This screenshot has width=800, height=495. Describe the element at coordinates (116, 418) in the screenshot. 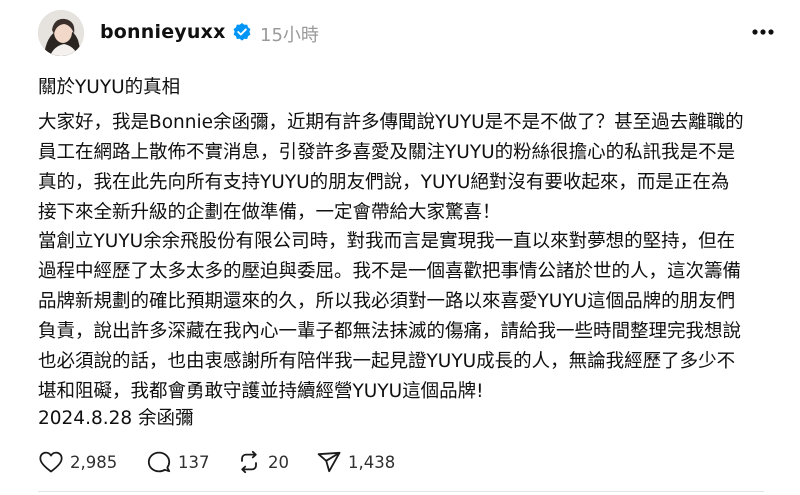

I see `signature-text: 2024.8.28 余函彌` at that location.